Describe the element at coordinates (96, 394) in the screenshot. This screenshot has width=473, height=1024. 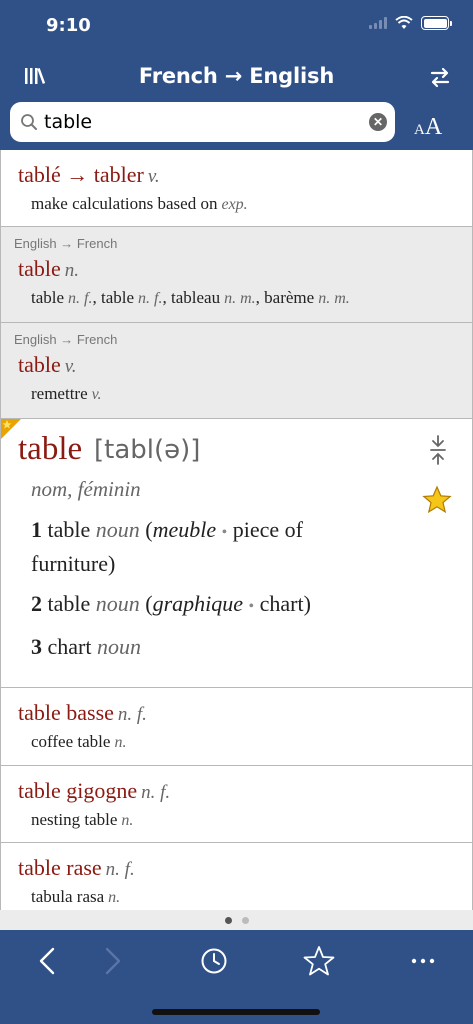
I see `result-translation-pos: v.` at that location.